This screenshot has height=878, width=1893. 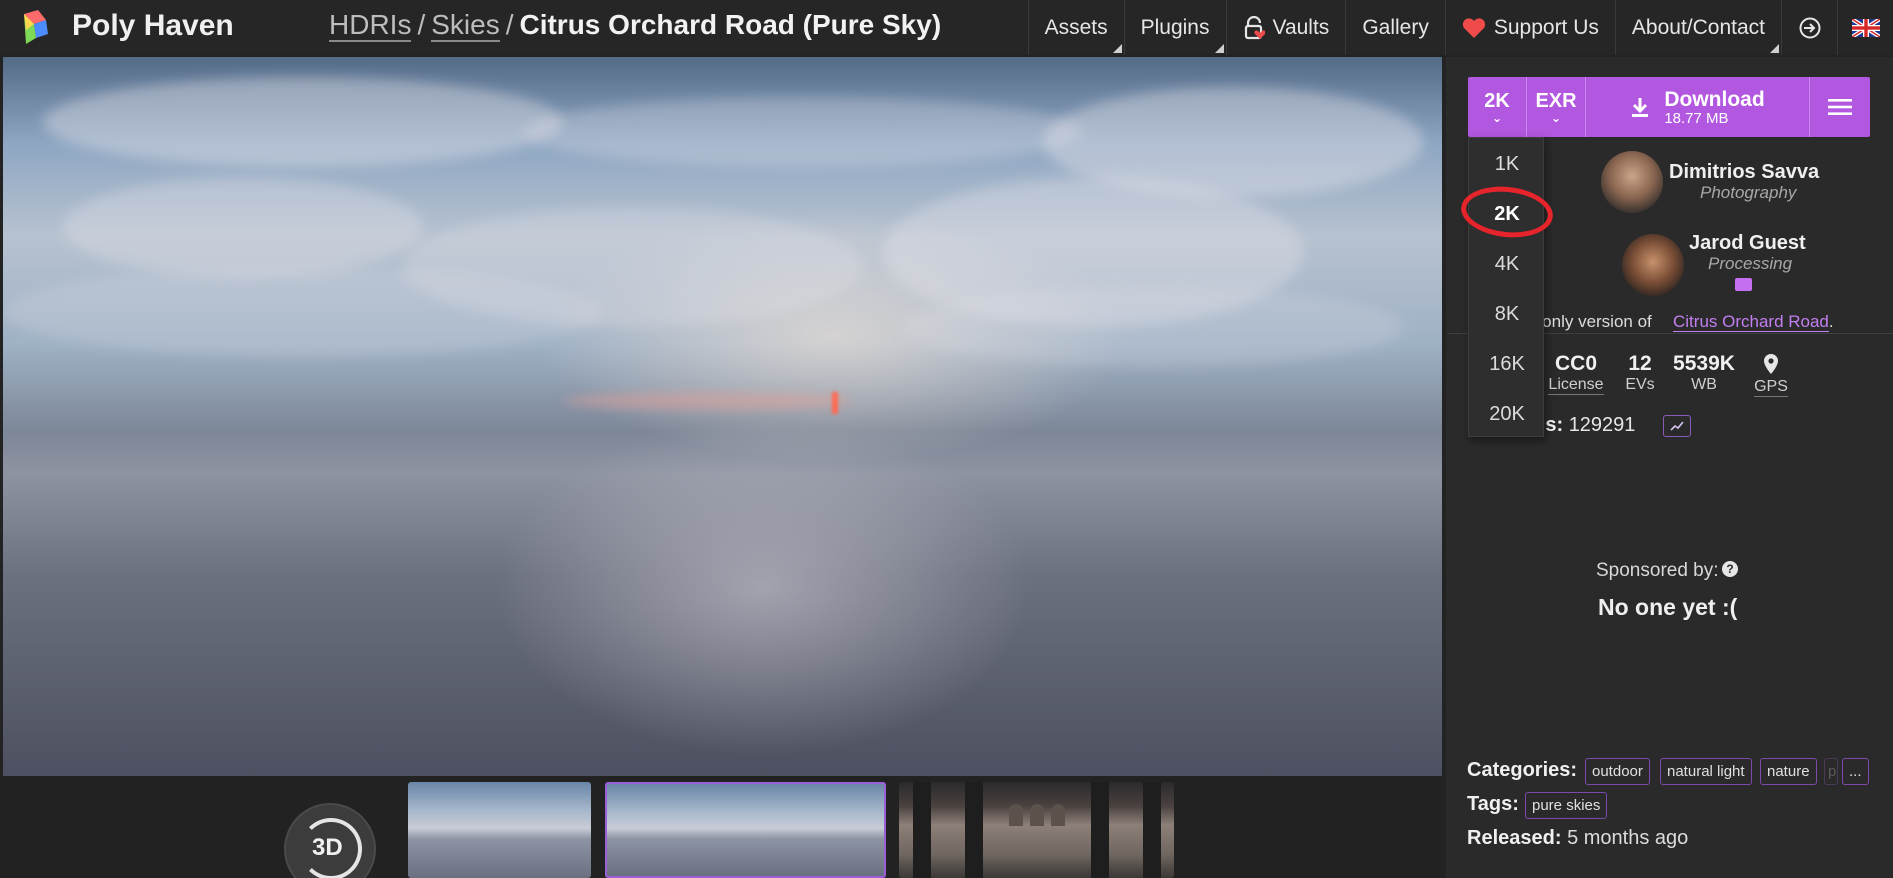 What do you see at coordinates (1473, 27) in the screenshot?
I see `heart-icon` at bounding box center [1473, 27].